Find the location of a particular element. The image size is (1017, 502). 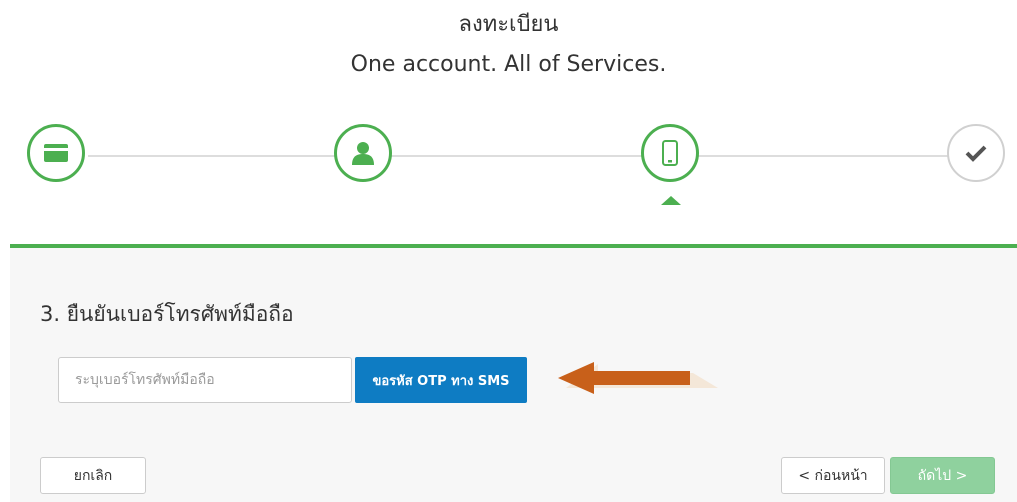

stepper-track is located at coordinates (519, 156).